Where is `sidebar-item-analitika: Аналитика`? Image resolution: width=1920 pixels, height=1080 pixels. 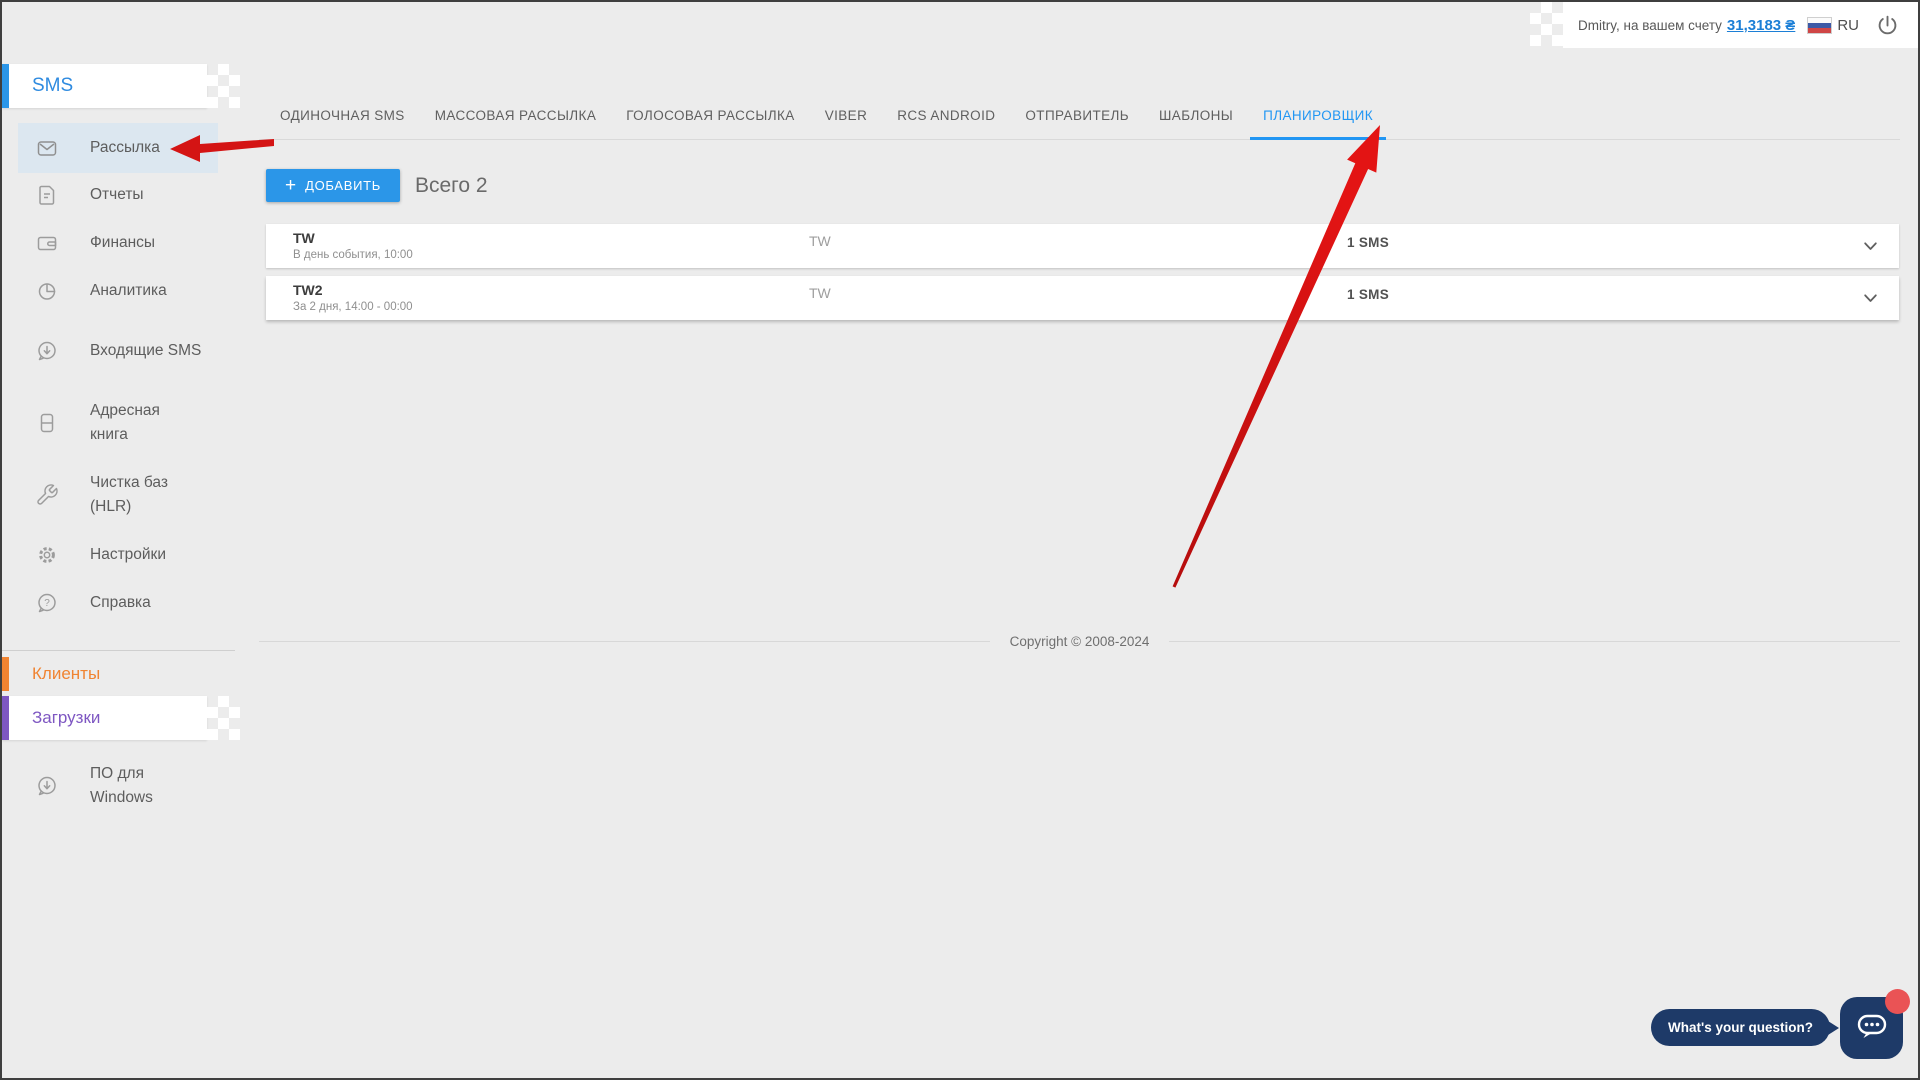 sidebar-item-analitika: Аналитика is located at coordinates (118, 291).